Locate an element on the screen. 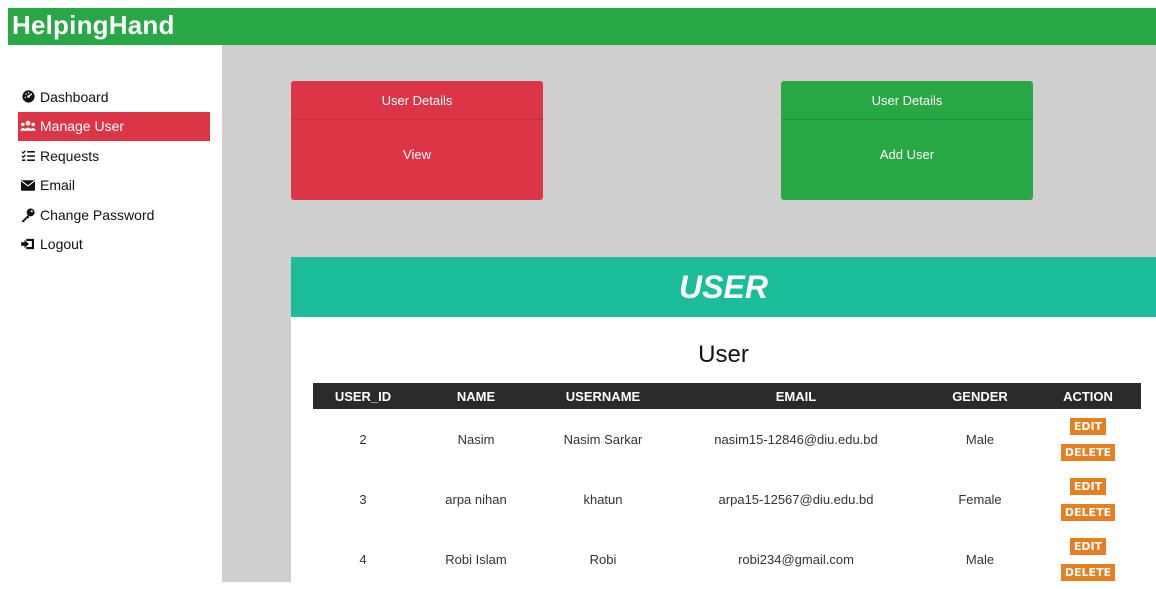 The image size is (1156, 589). column-header: NAME is located at coordinates (476, 396).